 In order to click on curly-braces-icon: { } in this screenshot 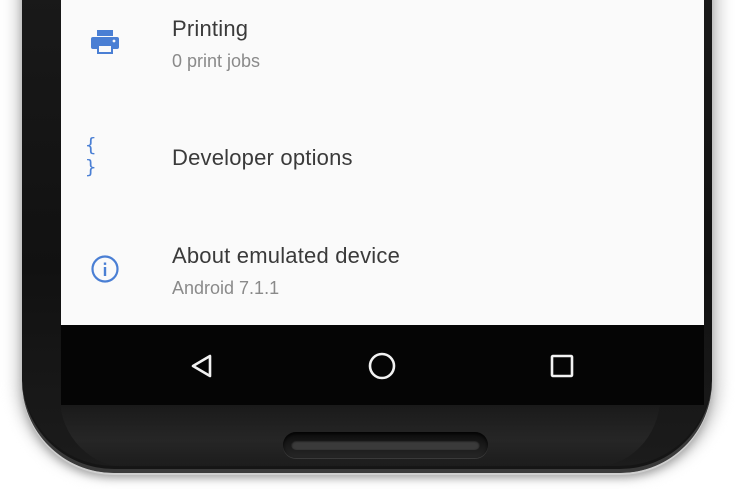, I will do `click(105, 156)`.